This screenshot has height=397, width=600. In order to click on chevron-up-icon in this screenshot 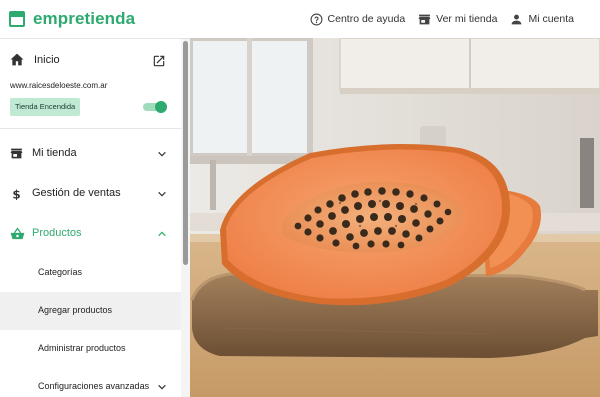, I will do `click(162, 234)`.